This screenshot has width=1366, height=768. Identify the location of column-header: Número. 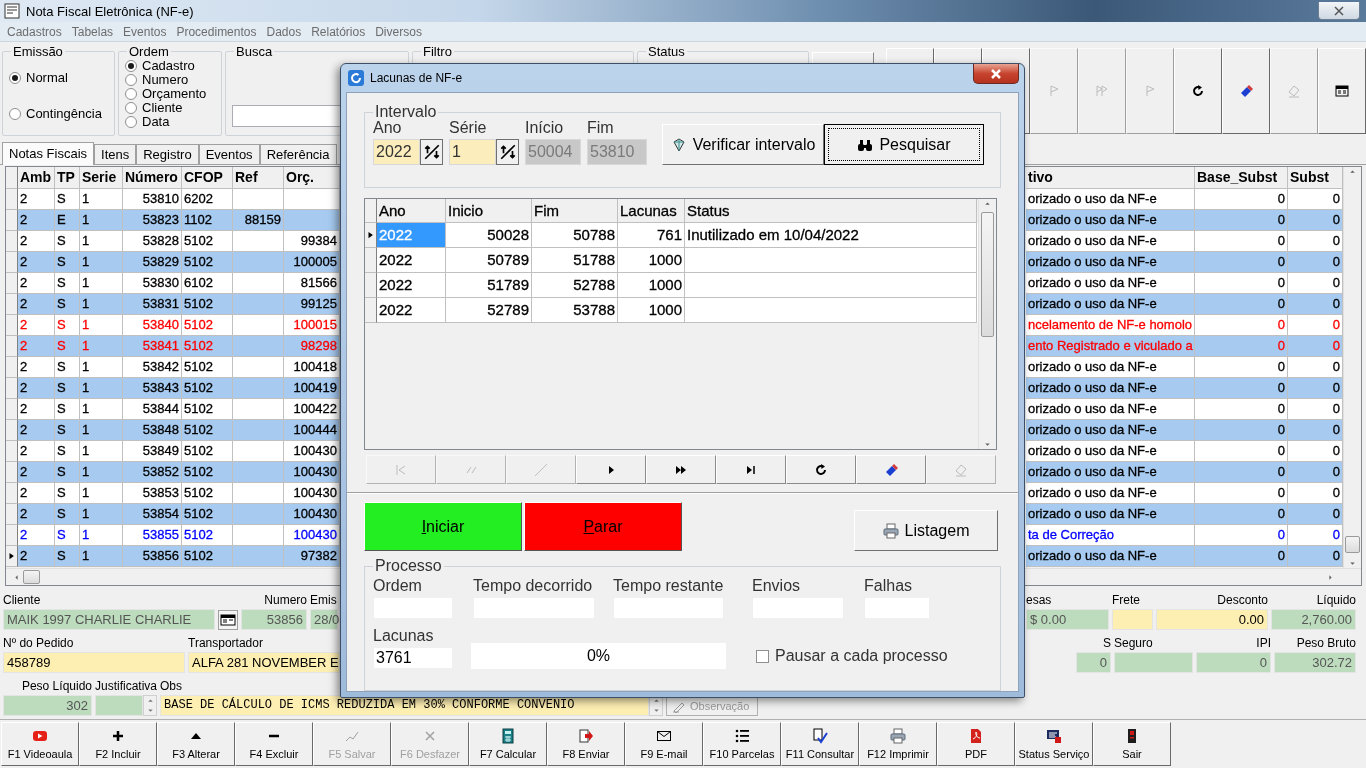
(152, 178).